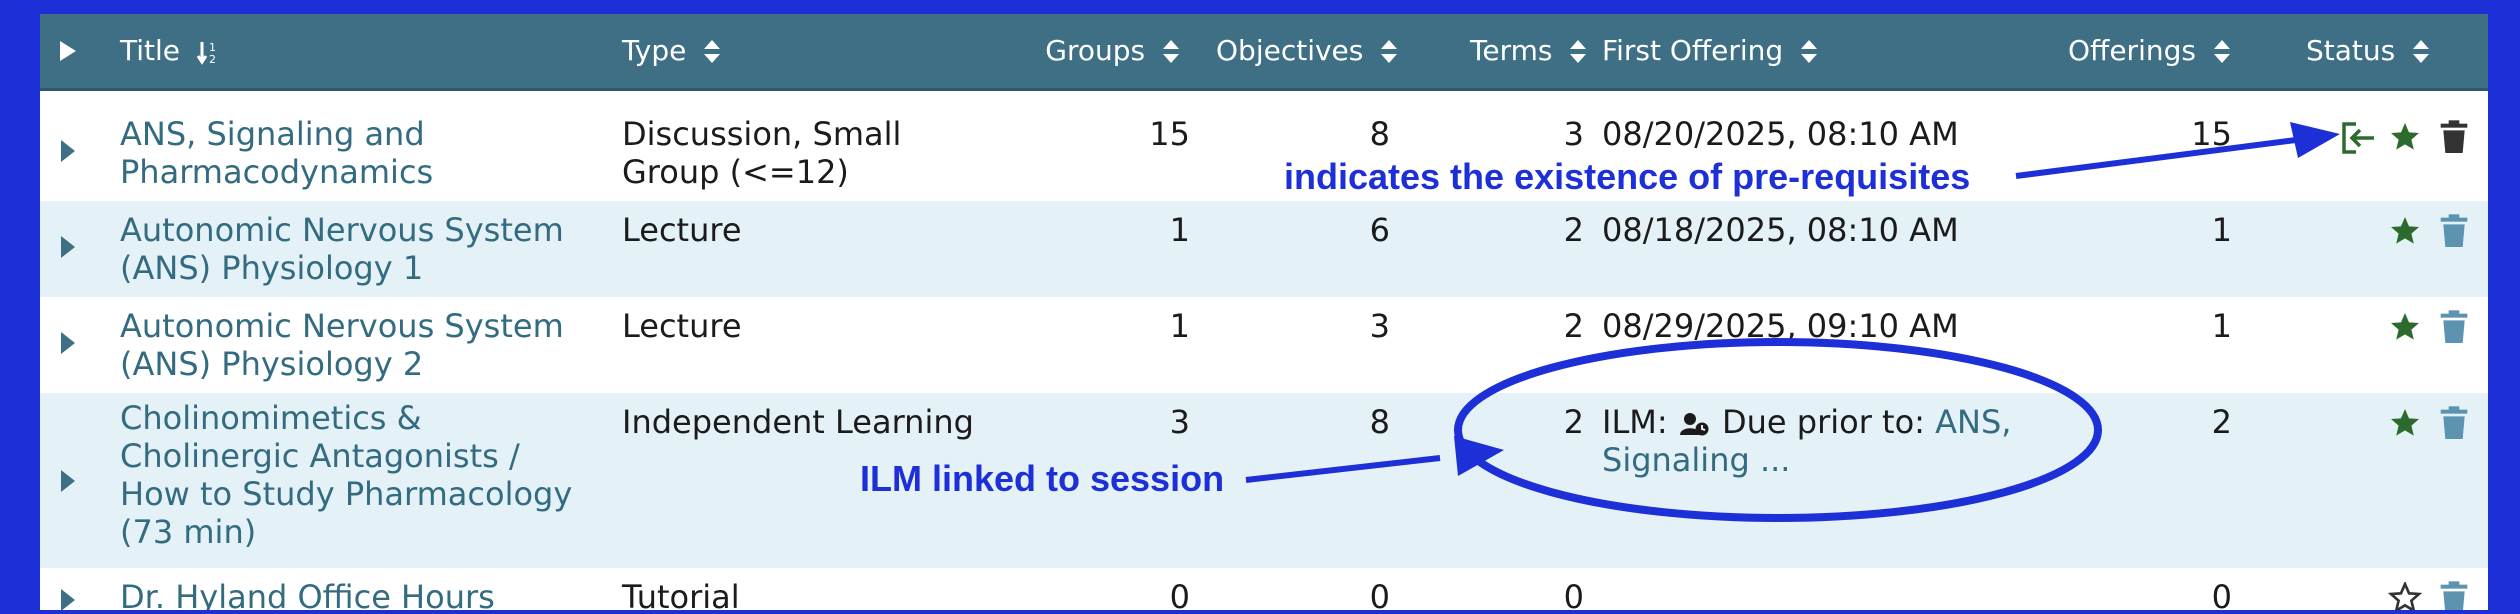 This screenshot has width=2520, height=614. Describe the element at coordinates (2315, 140) in the screenshot. I see `arrow-head` at that location.